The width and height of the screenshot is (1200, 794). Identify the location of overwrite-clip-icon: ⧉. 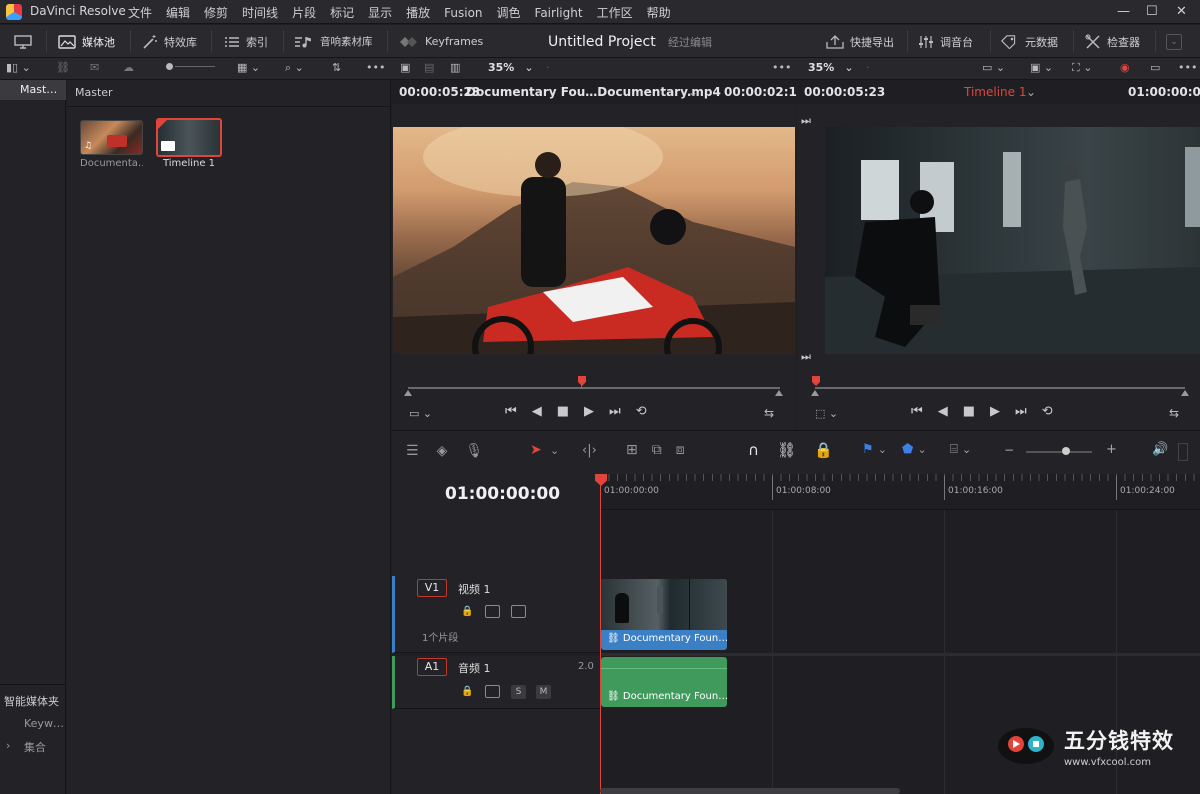
(657, 450).